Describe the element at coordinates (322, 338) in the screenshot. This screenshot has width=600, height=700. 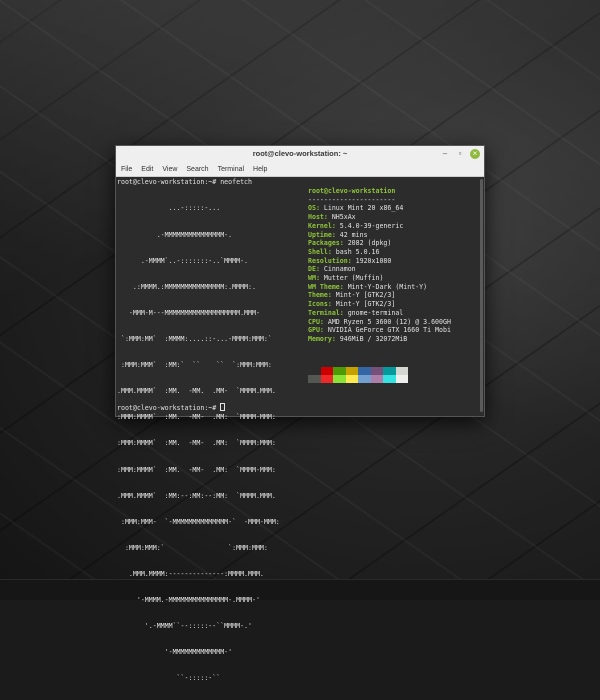
I see `info-key: Memory:` at that location.